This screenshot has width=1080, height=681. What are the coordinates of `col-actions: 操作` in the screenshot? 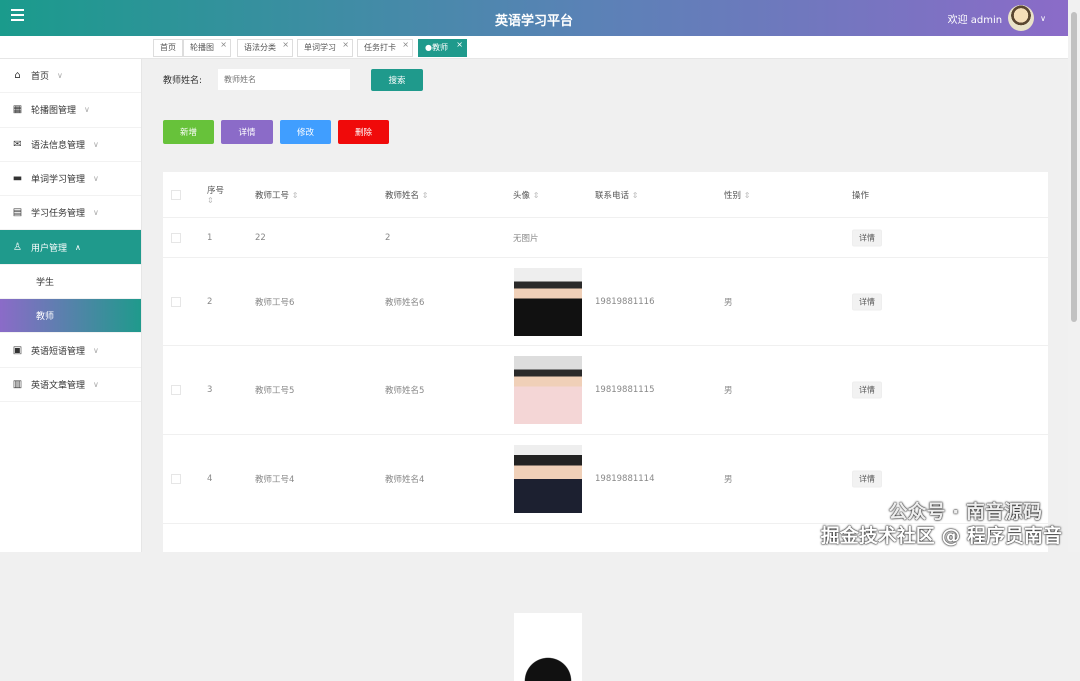 It's located at (861, 195).